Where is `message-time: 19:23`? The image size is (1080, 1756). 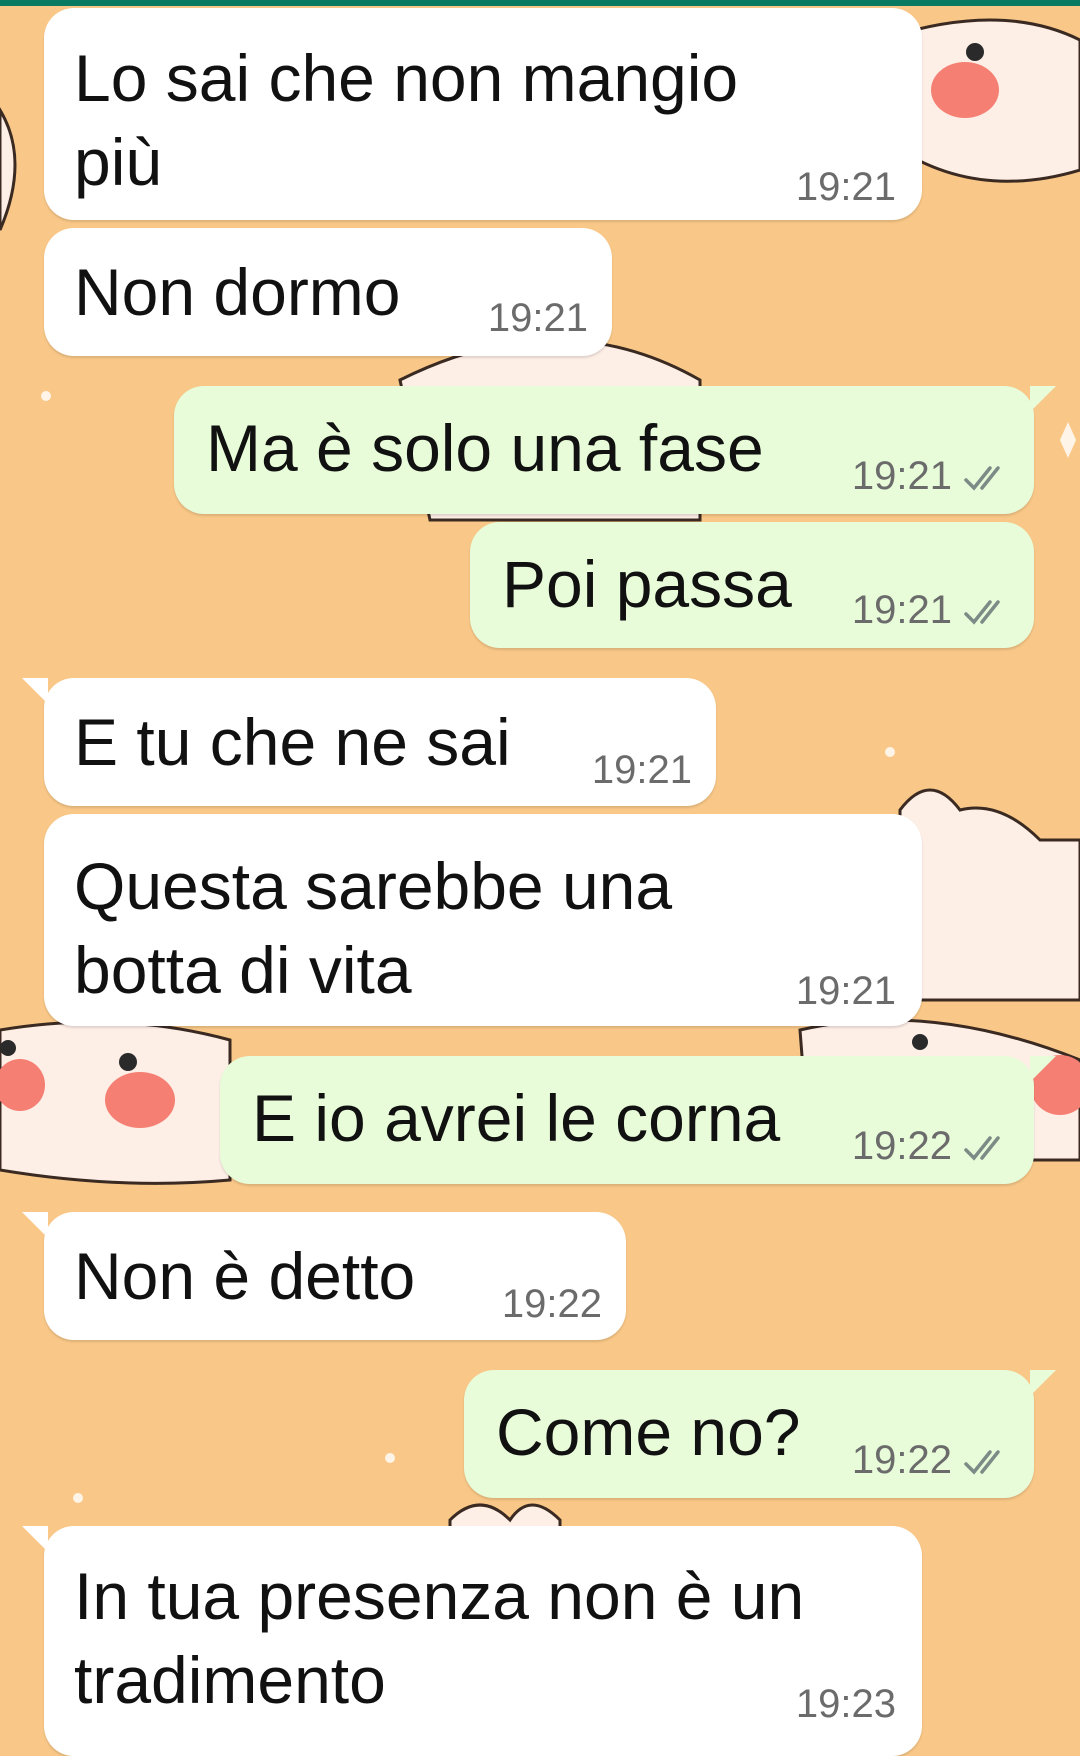
message-time: 19:23 is located at coordinates (845, 1704).